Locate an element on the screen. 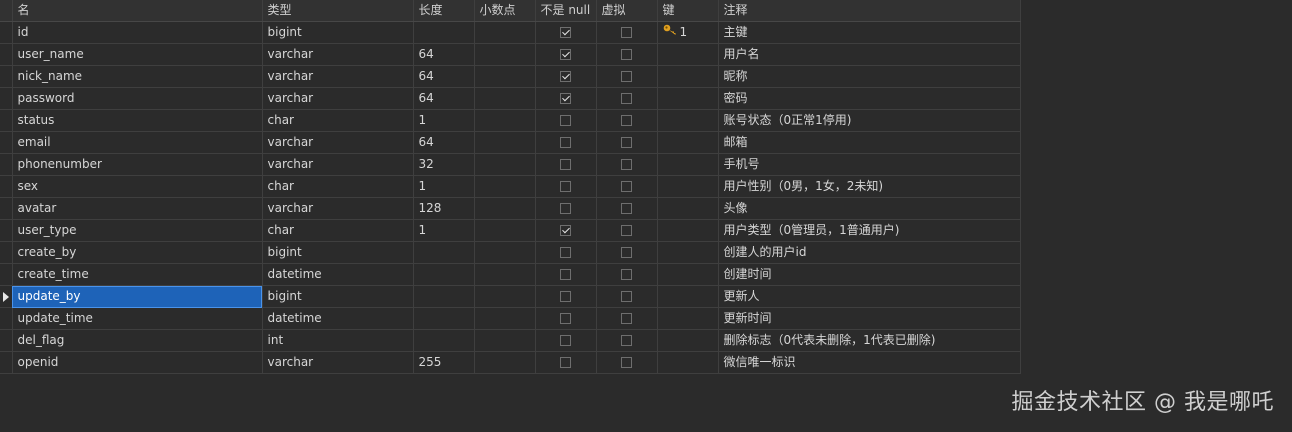  table-row: email varchar 64 邮箱 is located at coordinates (510, 142).